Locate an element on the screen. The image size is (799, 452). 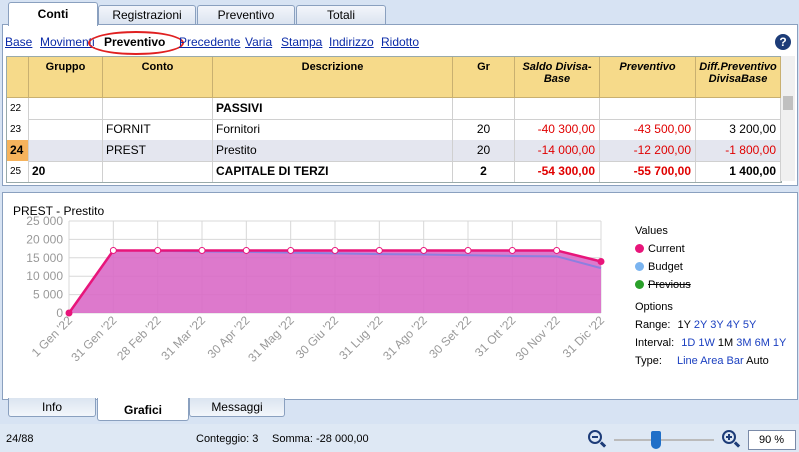
interval-1d: 1D is located at coordinates (688, 343).